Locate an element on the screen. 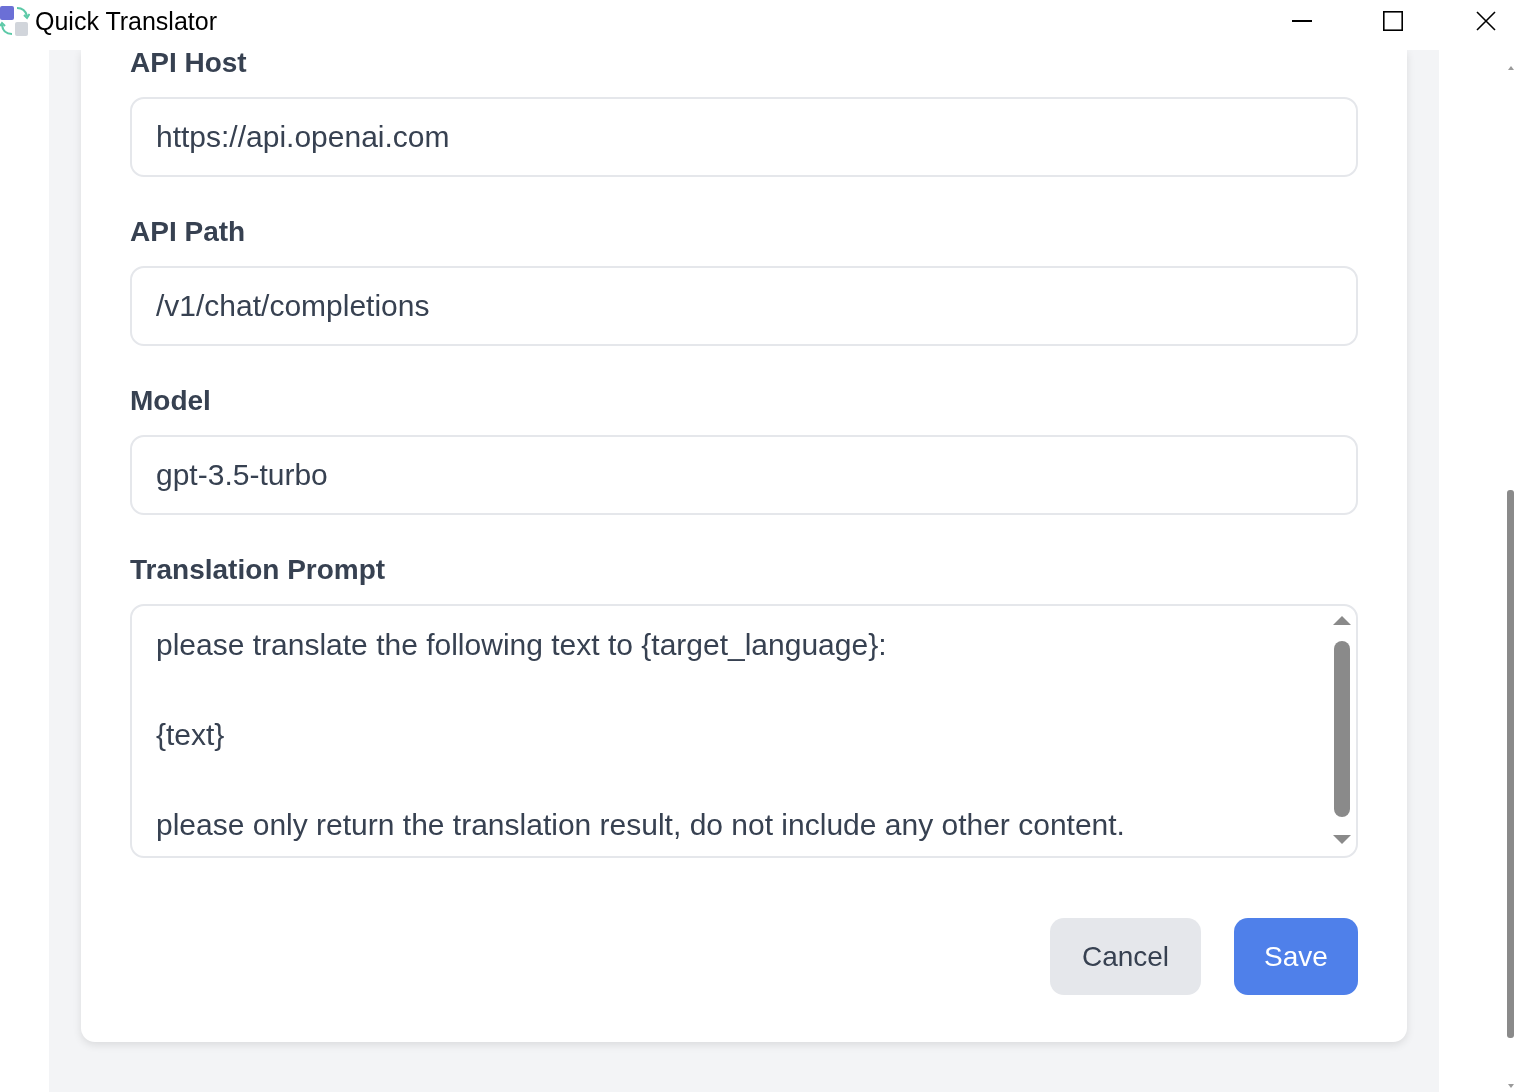 Image resolution: width=1514 pixels, height=1092 pixels. text-field: /v1/chat/completions is located at coordinates (744, 306).